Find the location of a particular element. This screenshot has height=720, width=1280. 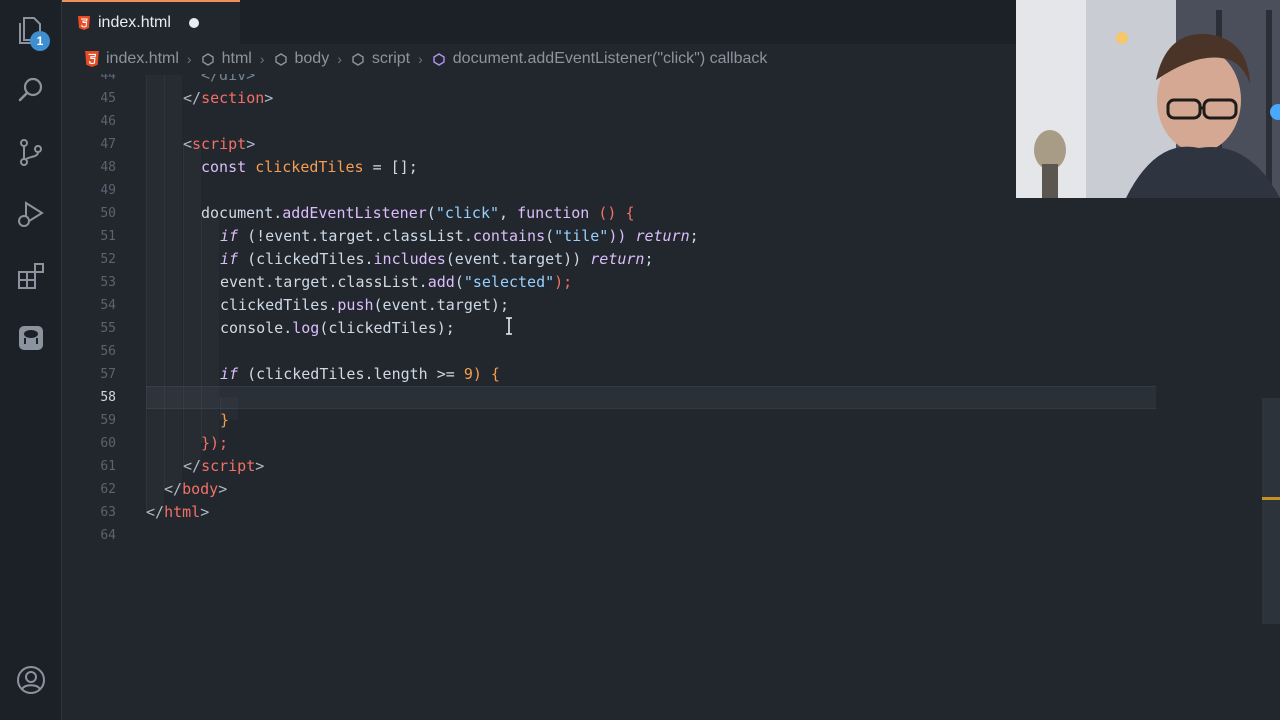

code-token: ) { is located at coordinates (486, 374).